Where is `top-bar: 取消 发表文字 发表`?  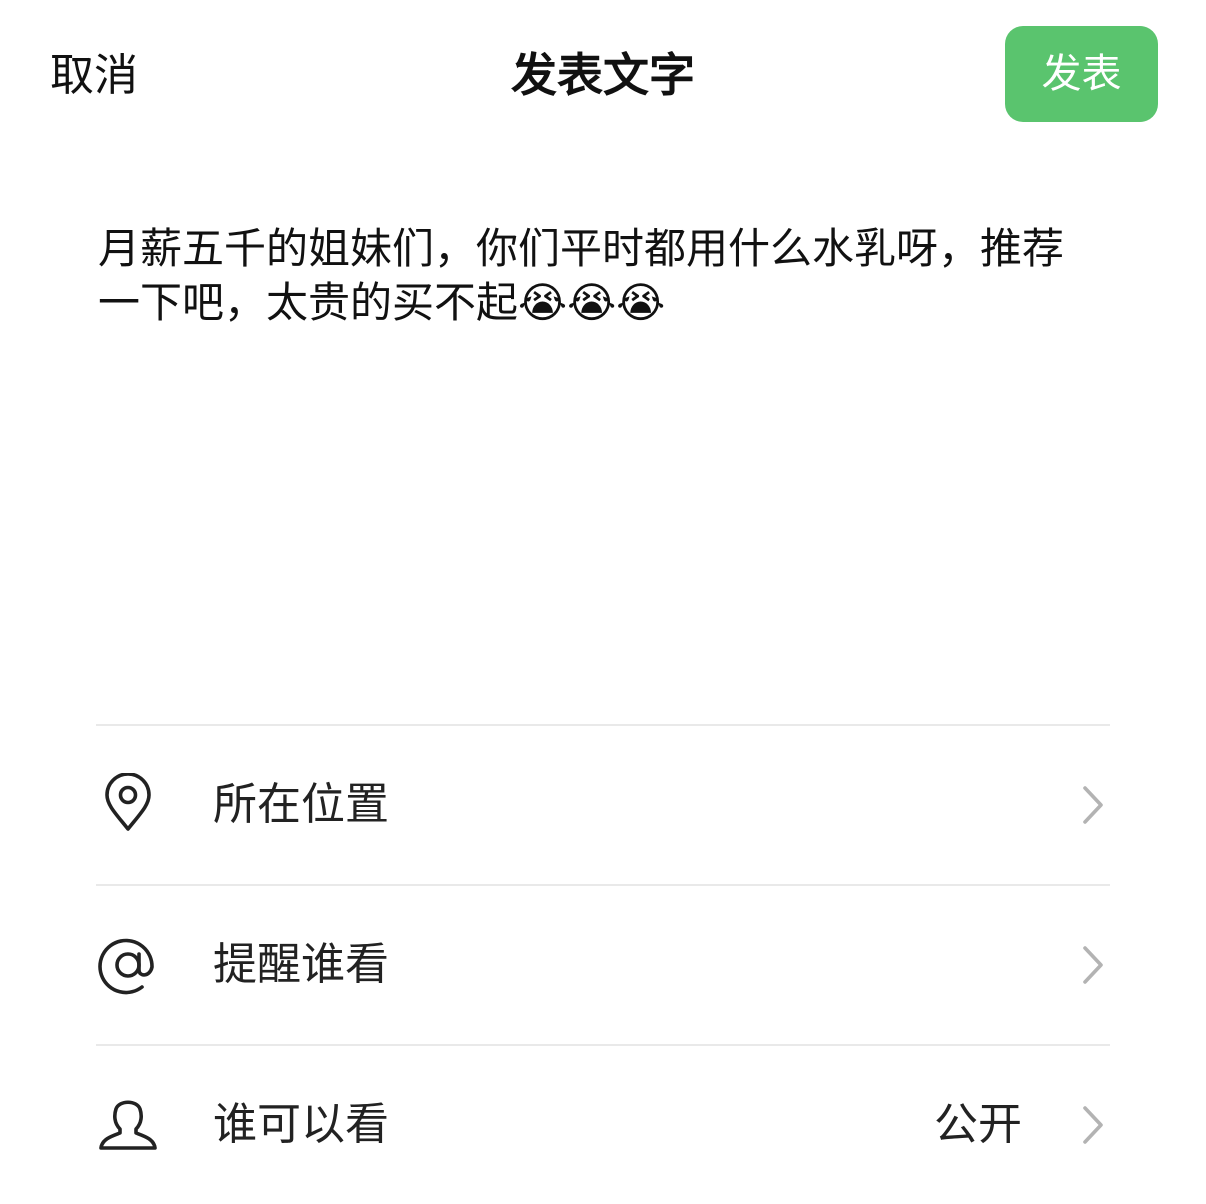
top-bar: 取消 发表文字 发表 is located at coordinates (603, 75).